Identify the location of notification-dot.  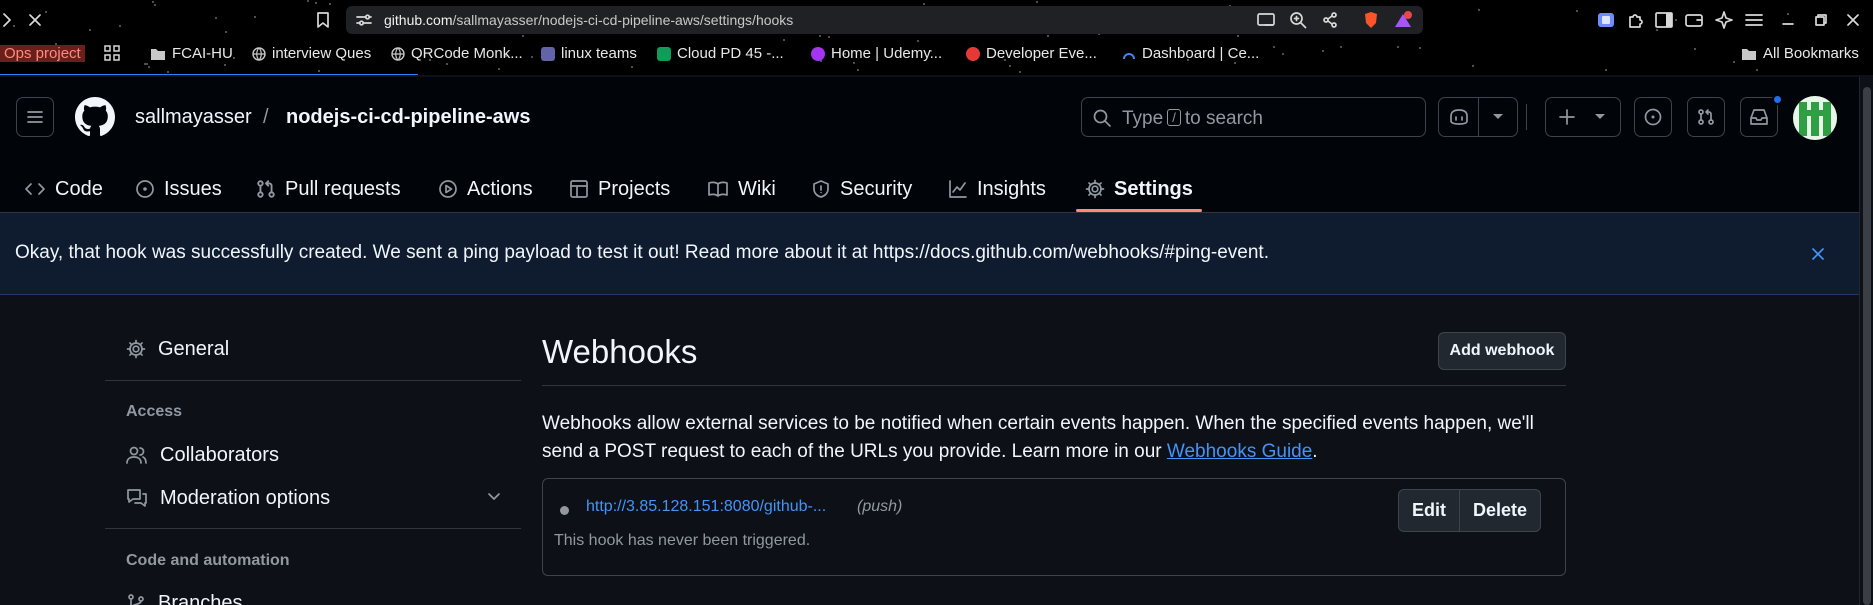
(1777, 99).